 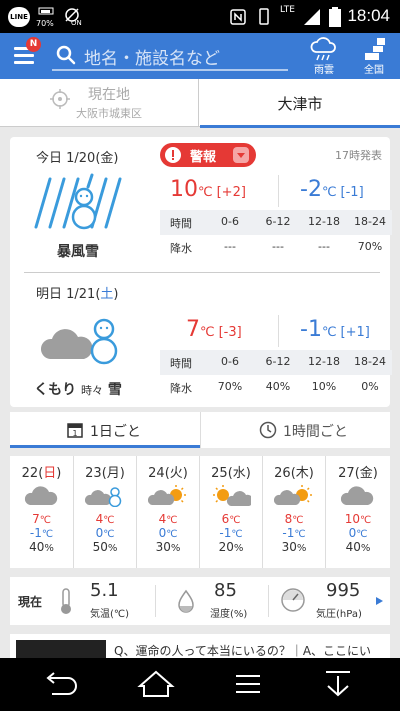 I want to click on notifications-button, so click(x=338, y=684).